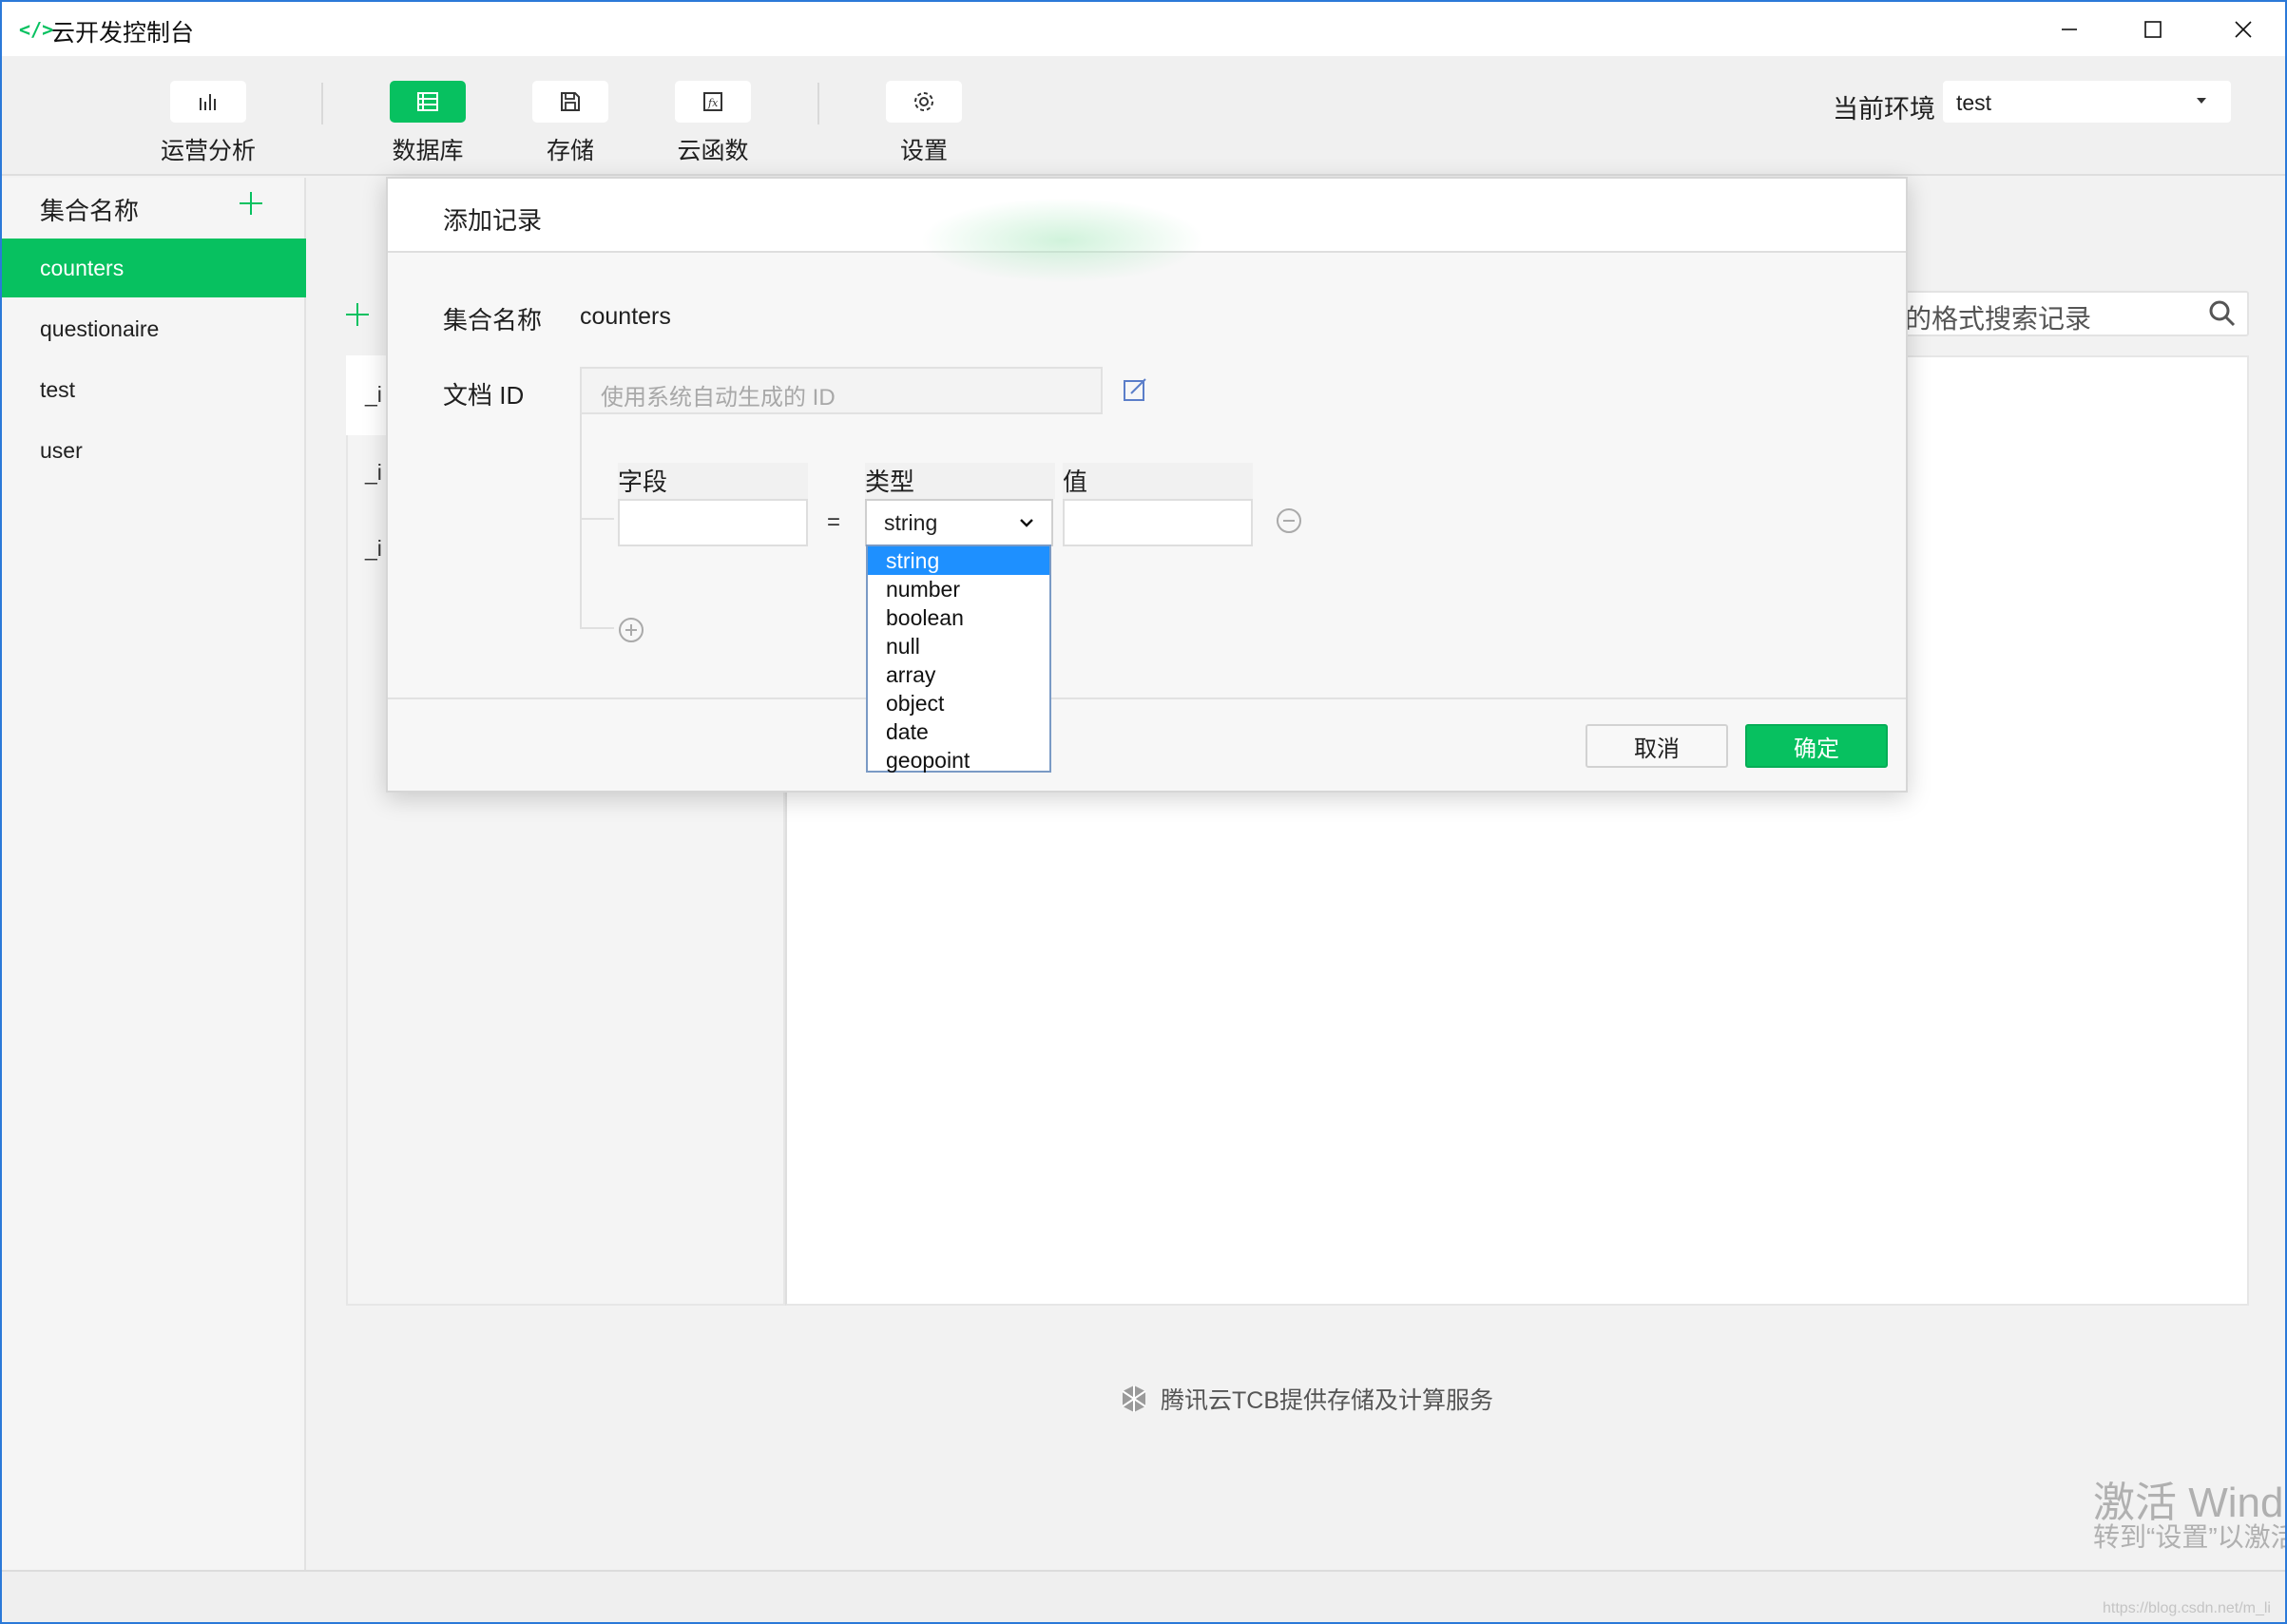 The image size is (2287, 1624). Describe the element at coordinates (2222, 313) in the screenshot. I see `search-icon` at that location.